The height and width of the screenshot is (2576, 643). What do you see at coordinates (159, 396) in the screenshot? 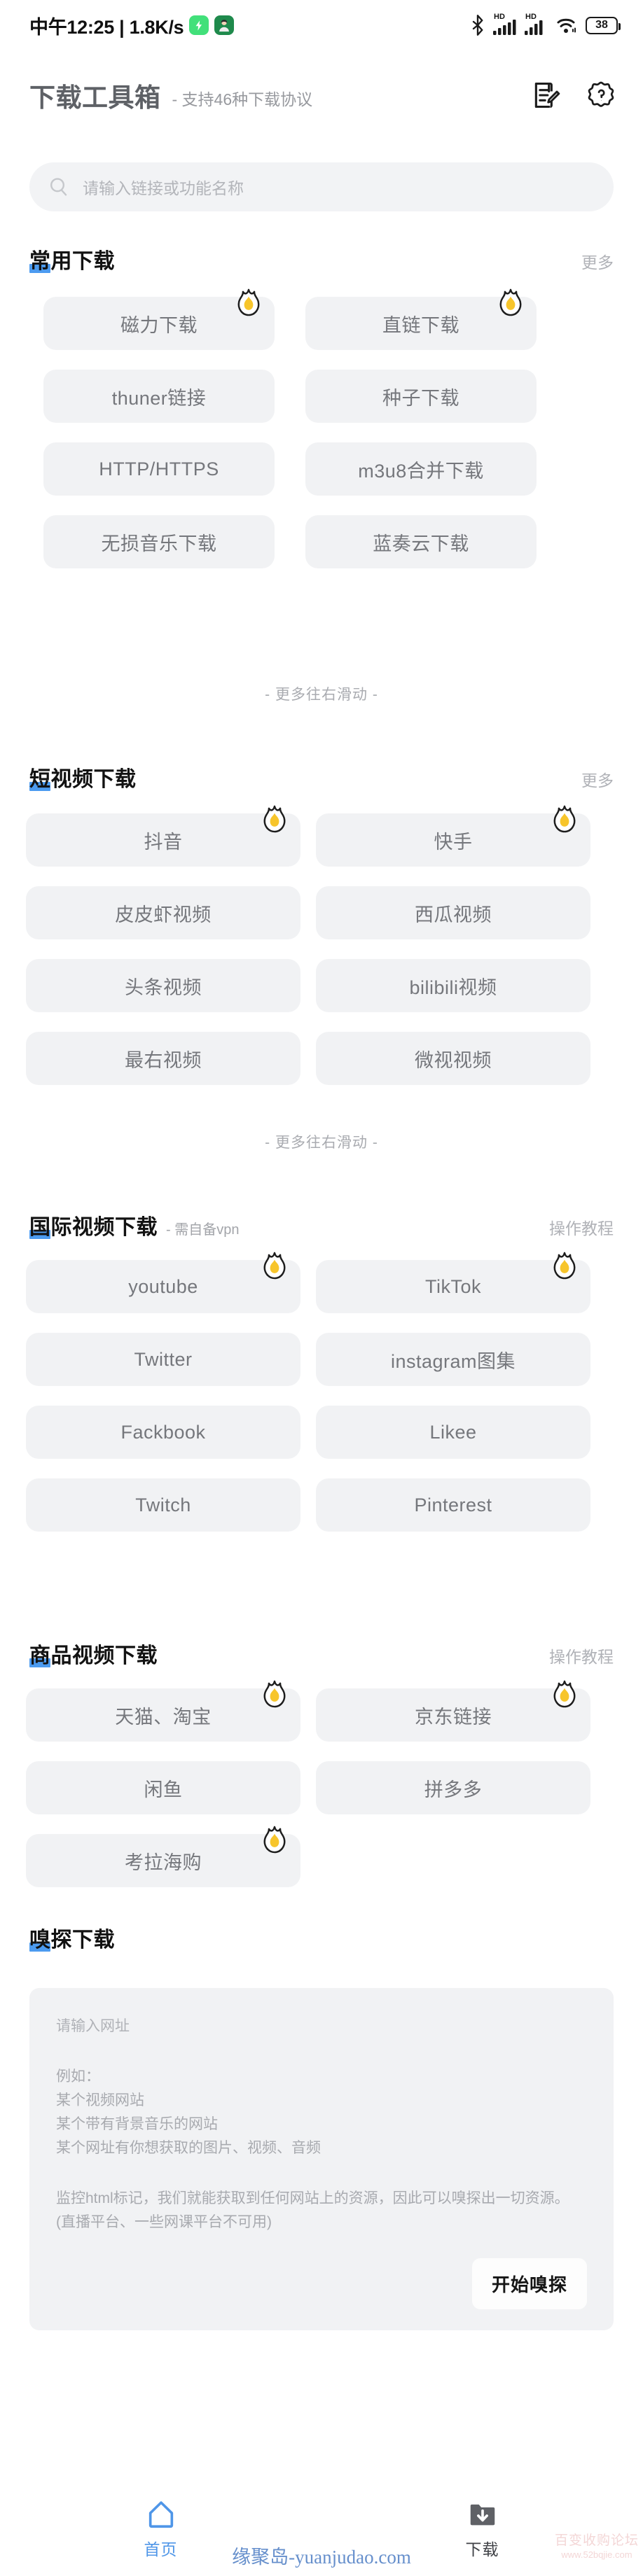
I see `download-tile: thuner链接` at bounding box center [159, 396].